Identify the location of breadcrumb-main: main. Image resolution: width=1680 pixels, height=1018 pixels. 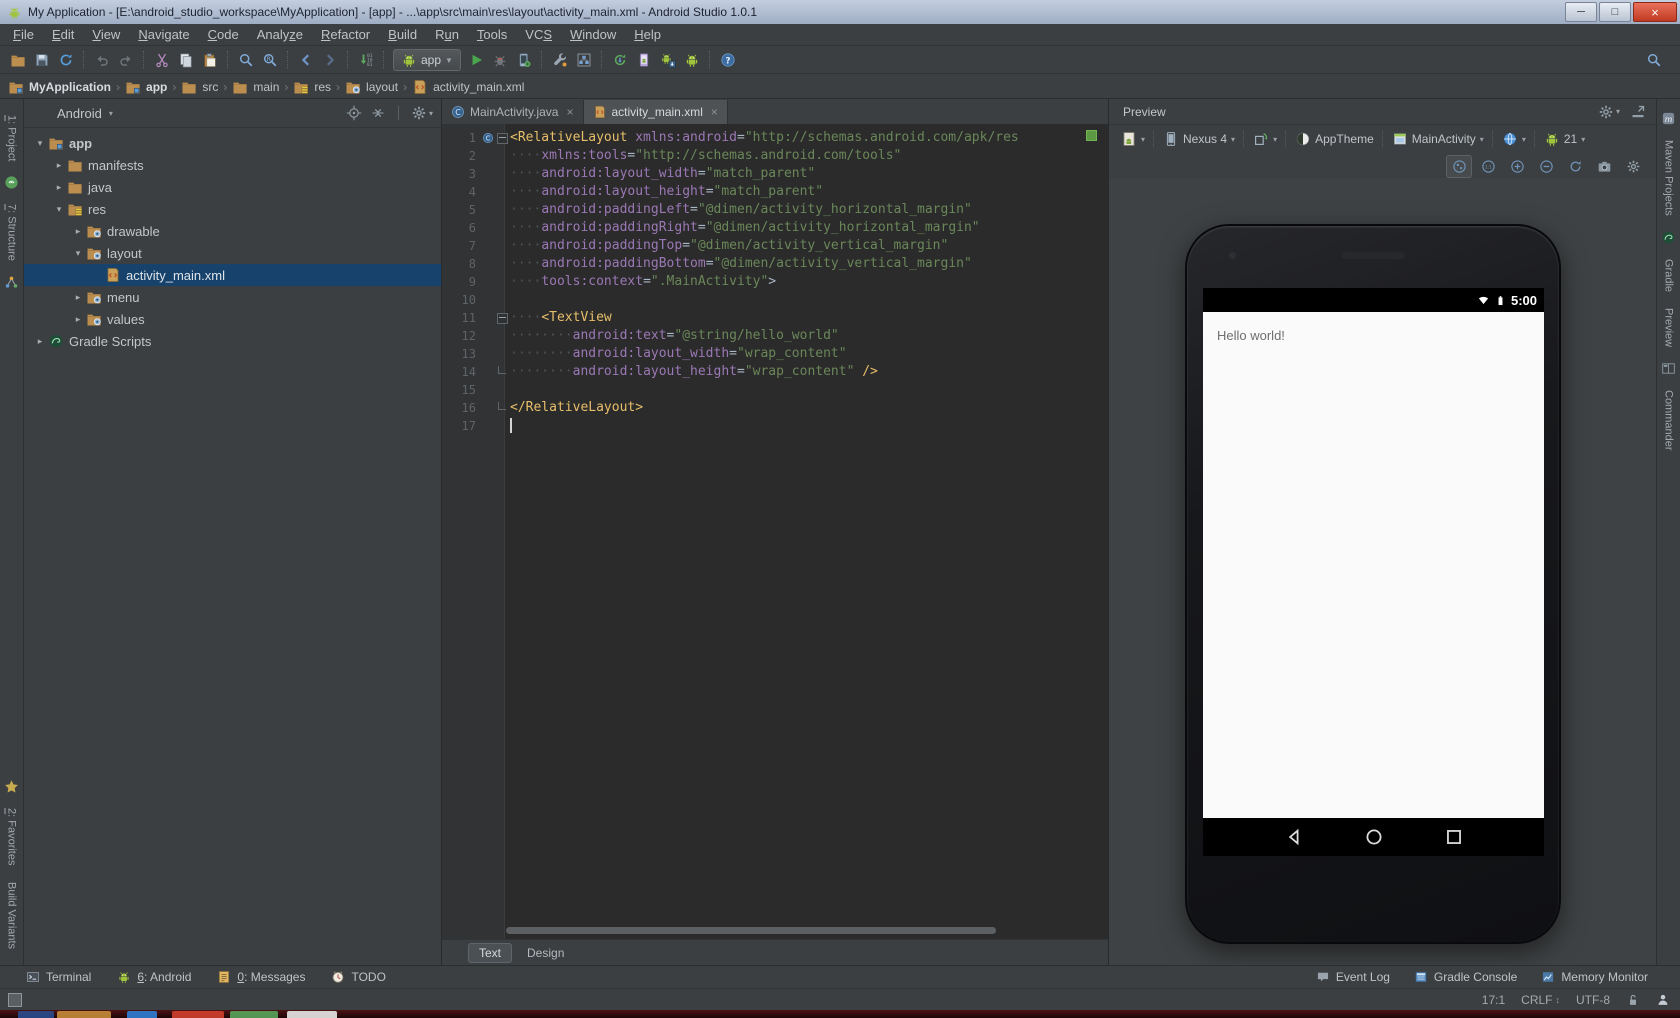
(255, 87).